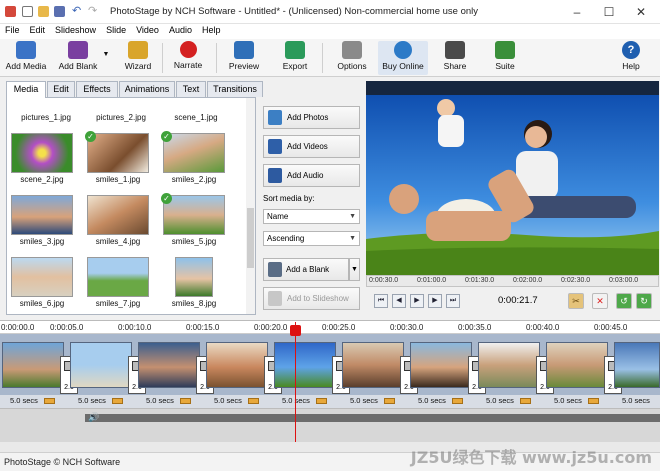 This screenshot has height=471, width=660. What do you see at coordinates (244, 58) in the screenshot?
I see `preview-button: Preview` at bounding box center [244, 58].